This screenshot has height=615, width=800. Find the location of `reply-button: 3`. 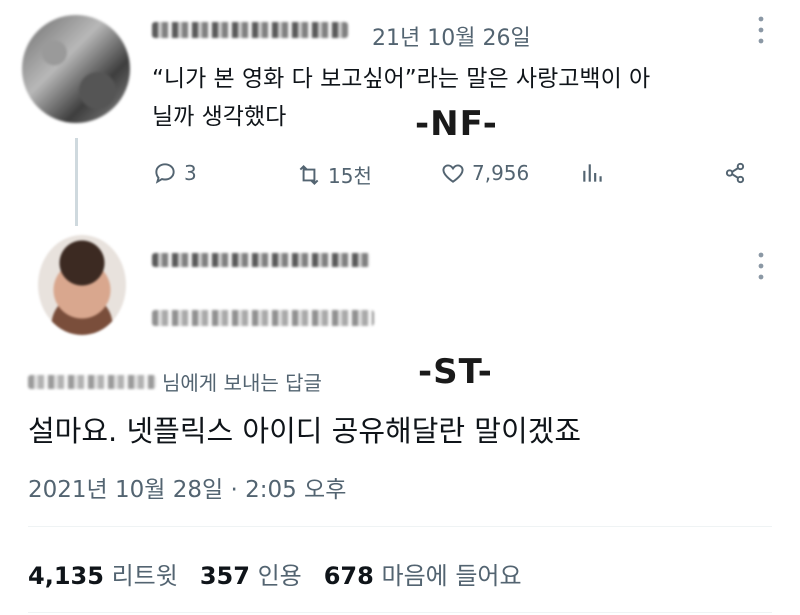

reply-button: 3 is located at coordinates (174, 173).